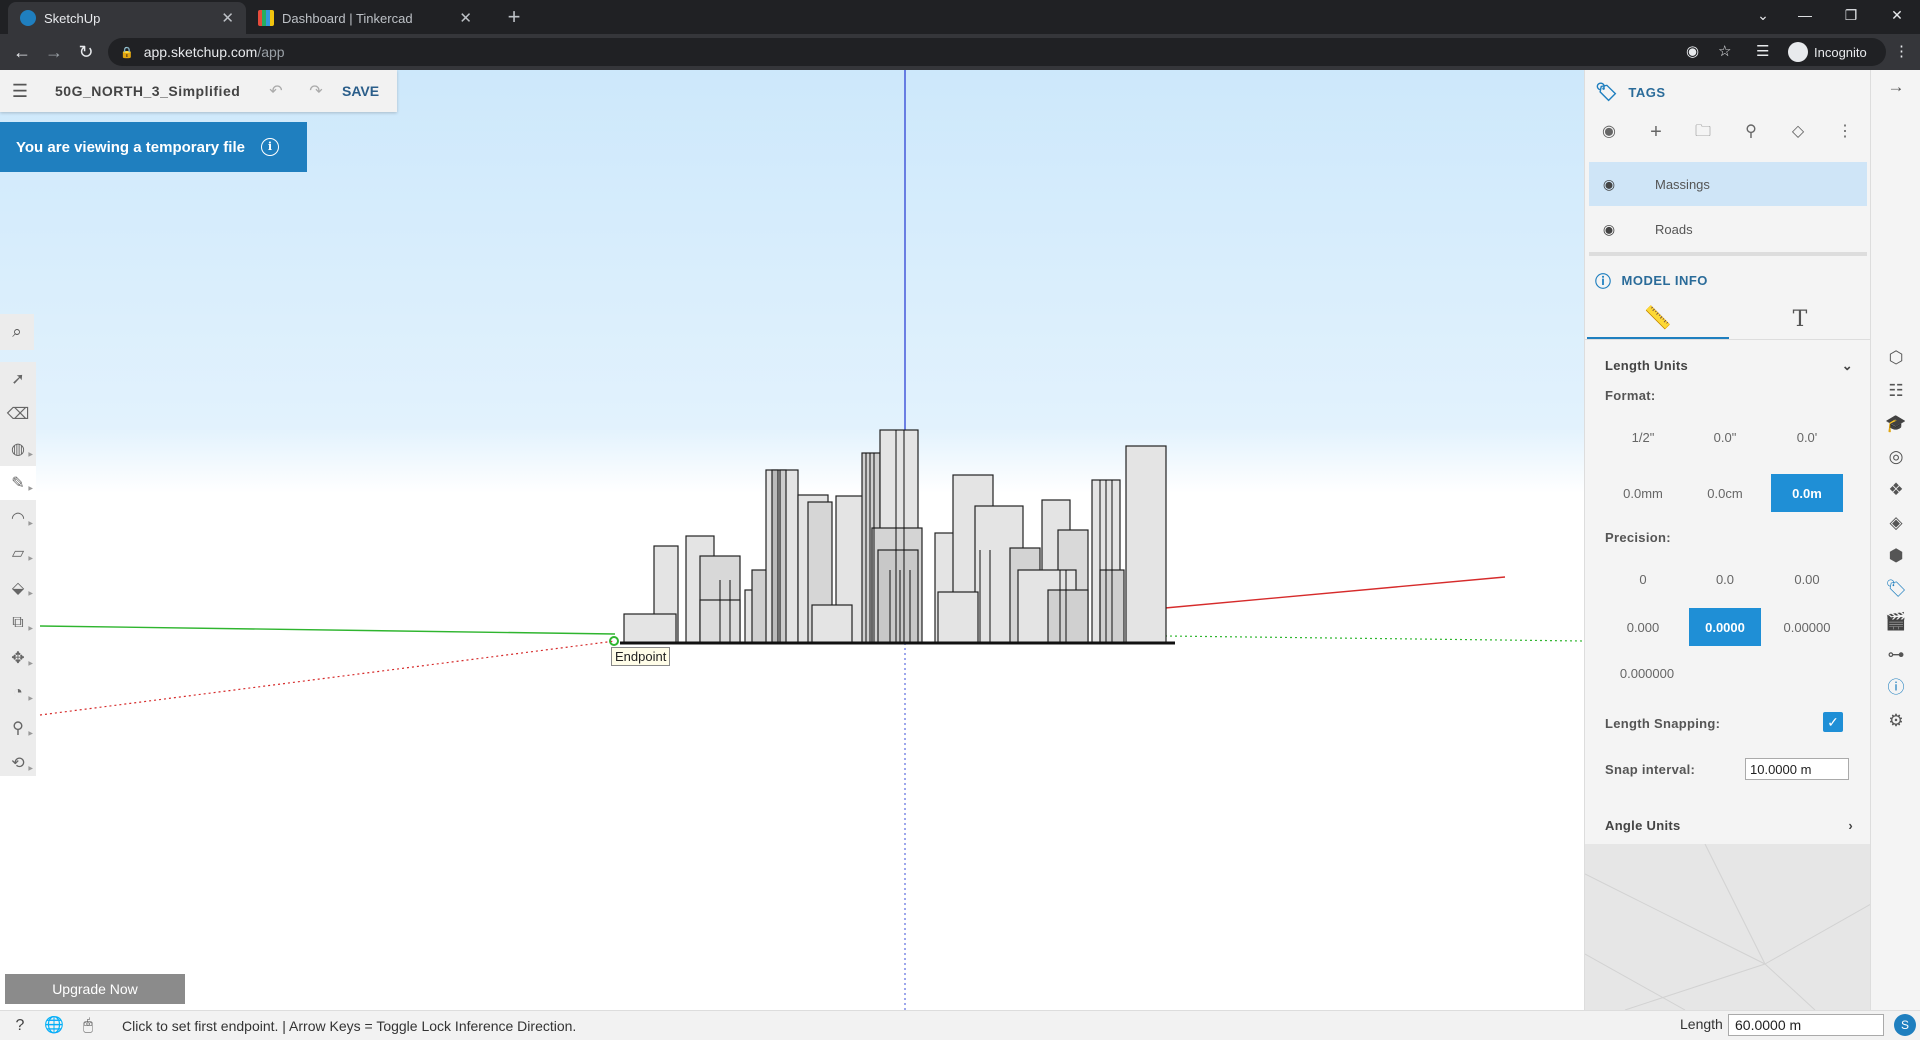 Image resolution: width=1920 pixels, height=1040 pixels. What do you see at coordinates (130, 147) in the screenshot?
I see `banner-text: You are viewing a temporary file` at bounding box center [130, 147].